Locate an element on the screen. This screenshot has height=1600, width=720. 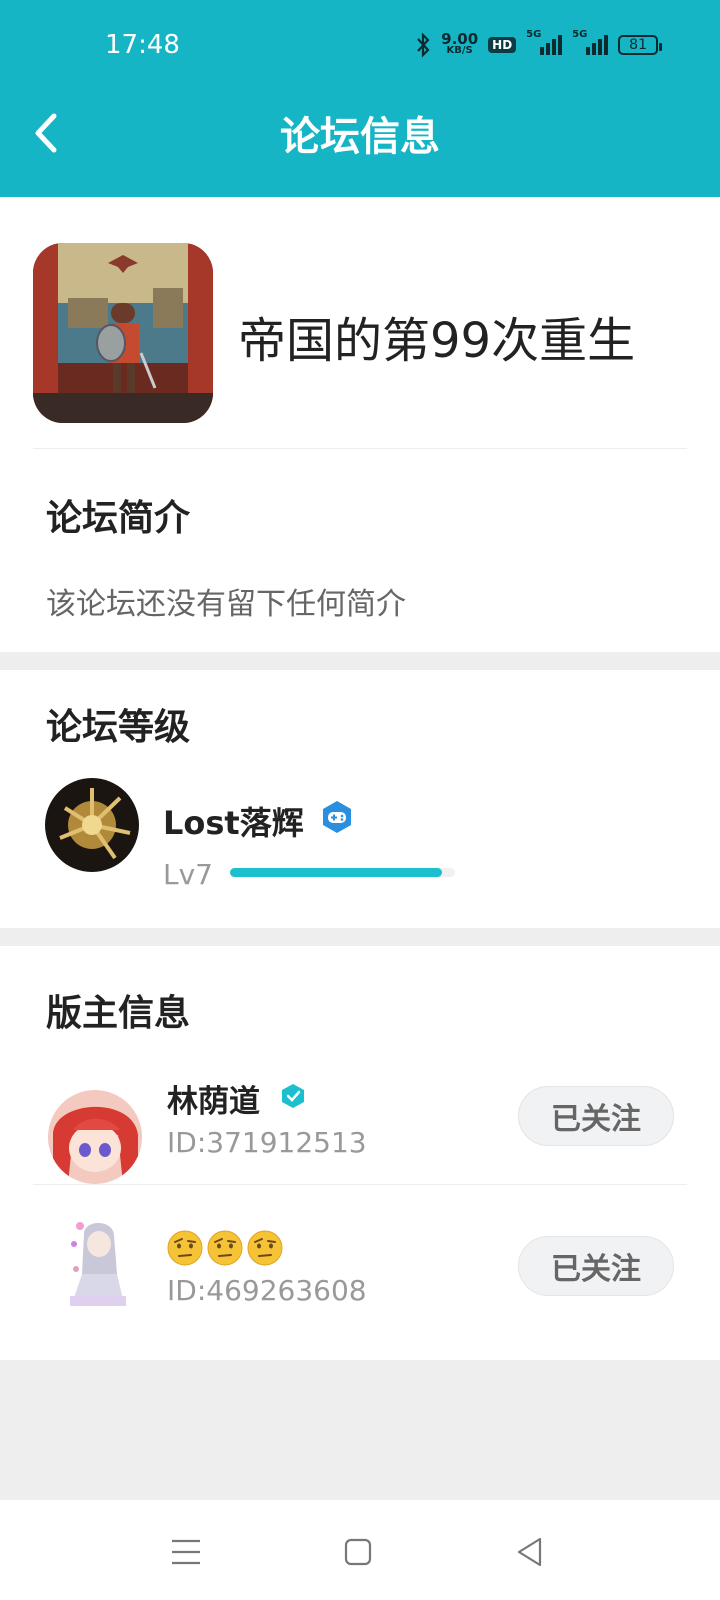
status-icons: 9.00 KB/S HD 5G 5G 81 is located at coordinates (538, 43).